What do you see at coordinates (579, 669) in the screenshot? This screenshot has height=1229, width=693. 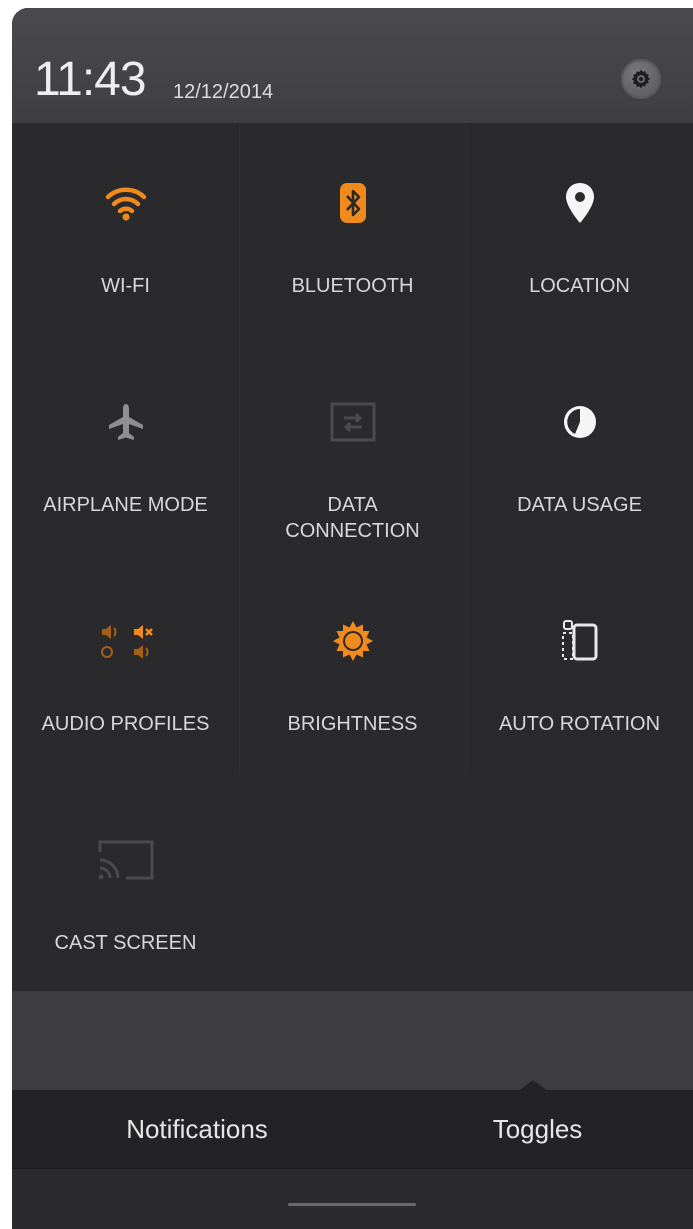 I see `toggle-auto-rotation: AUTO ROTATION` at bounding box center [579, 669].